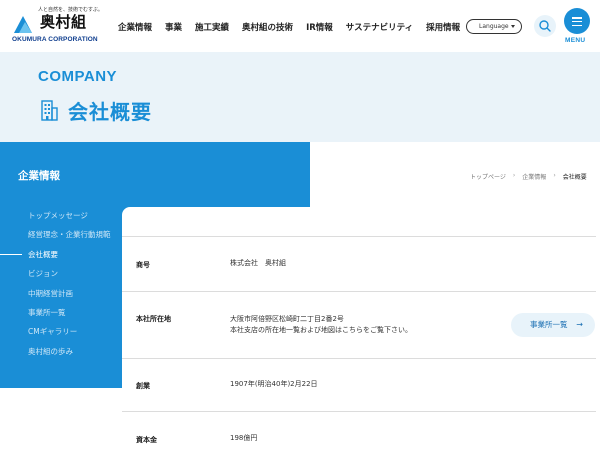 This screenshot has width=600, height=450. Describe the element at coordinates (513, 26) in the screenshot. I see `chevron-down-icon` at that location.